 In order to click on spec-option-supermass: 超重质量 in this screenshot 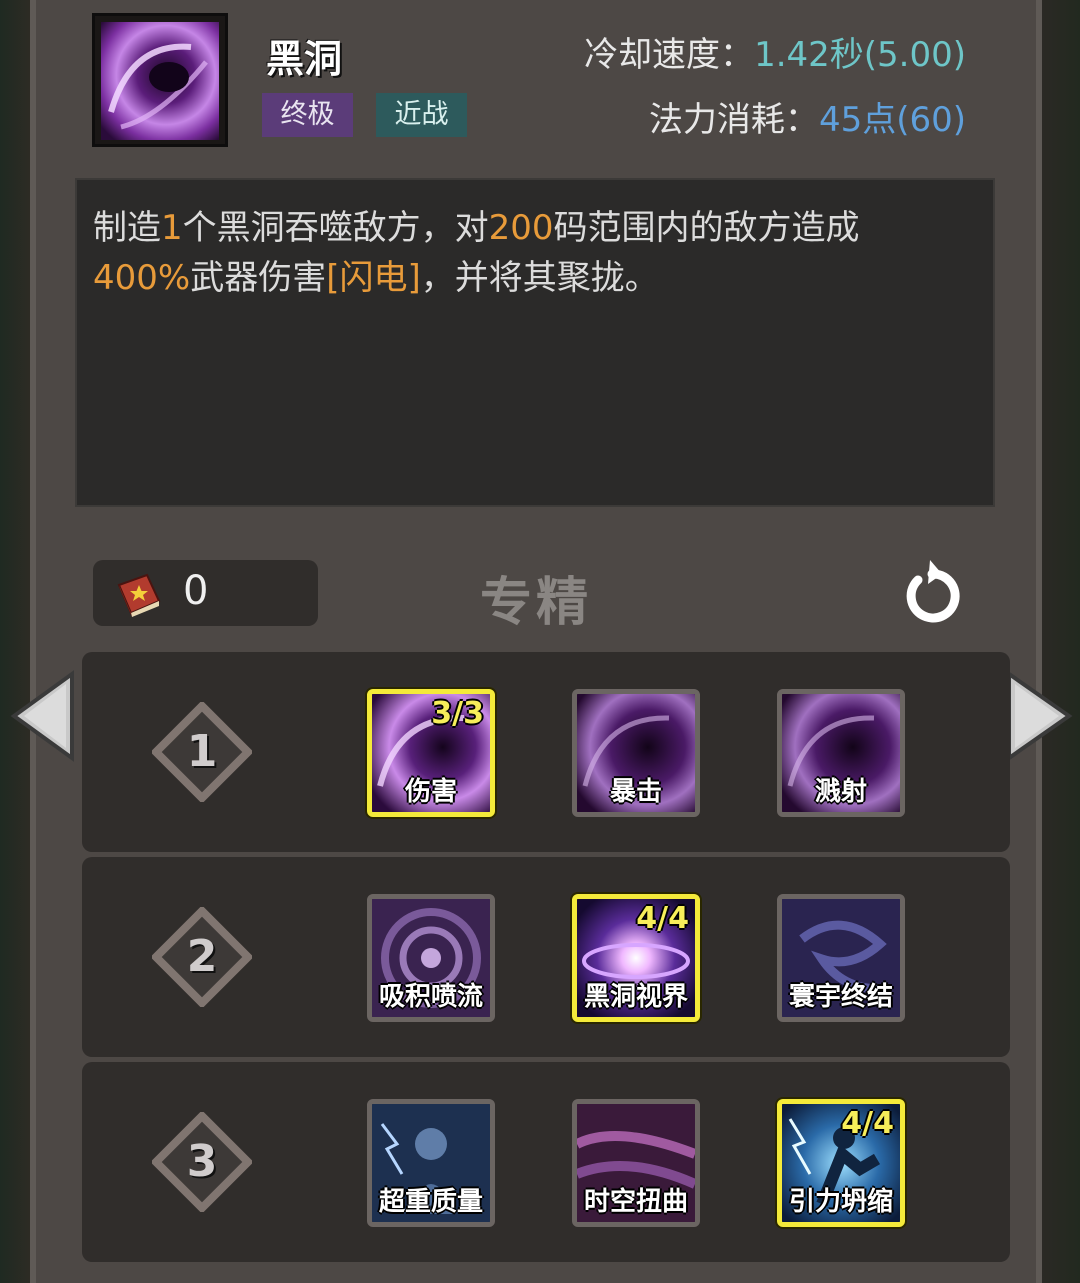, I will do `click(431, 1163)`.